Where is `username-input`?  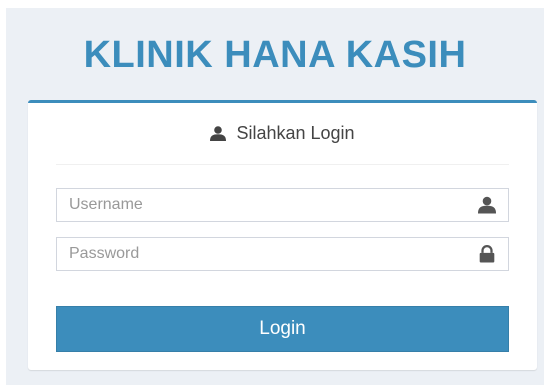
username-input is located at coordinates (282, 205).